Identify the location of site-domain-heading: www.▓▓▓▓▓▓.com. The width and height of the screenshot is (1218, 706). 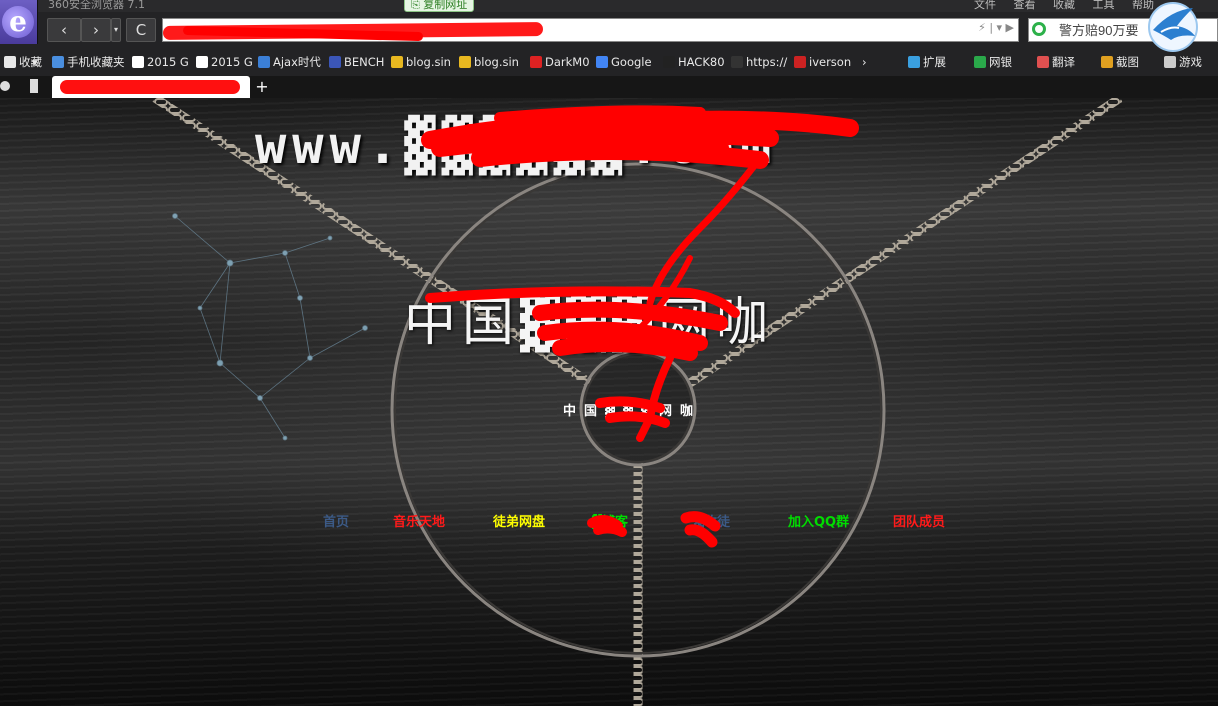
(516, 146).